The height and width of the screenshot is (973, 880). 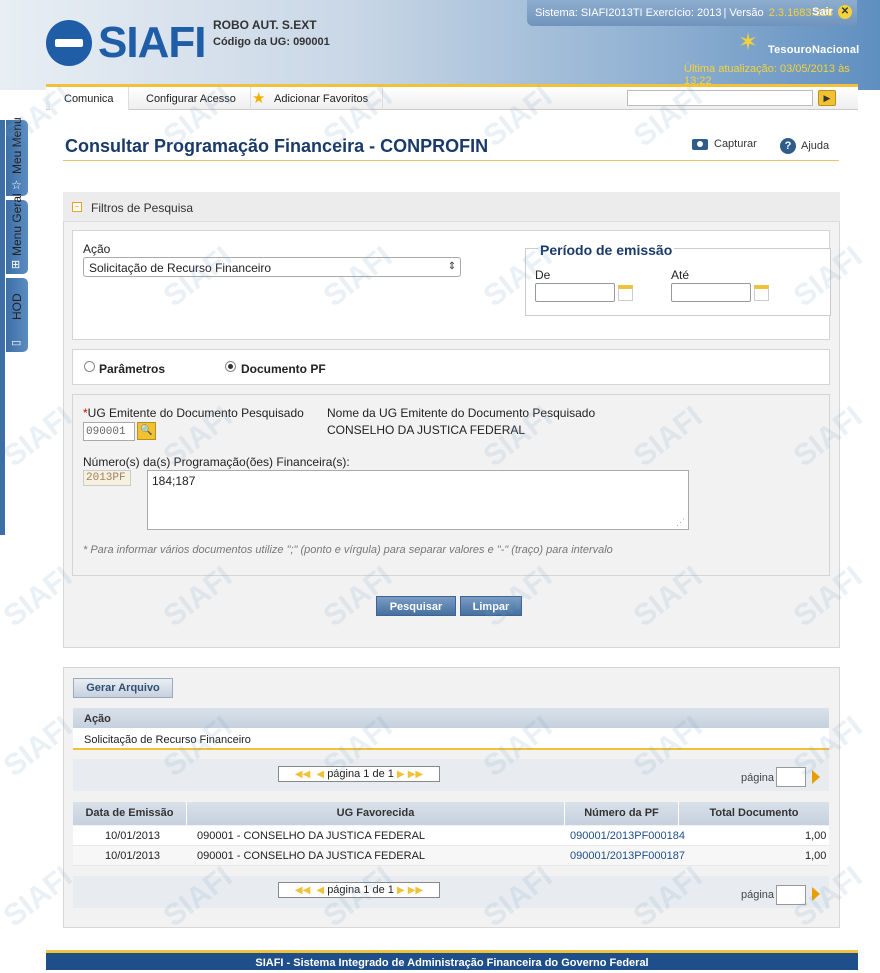 What do you see at coordinates (123, 688) in the screenshot?
I see `generate-file-button: Gerar Arquivo` at bounding box center [123, 688].